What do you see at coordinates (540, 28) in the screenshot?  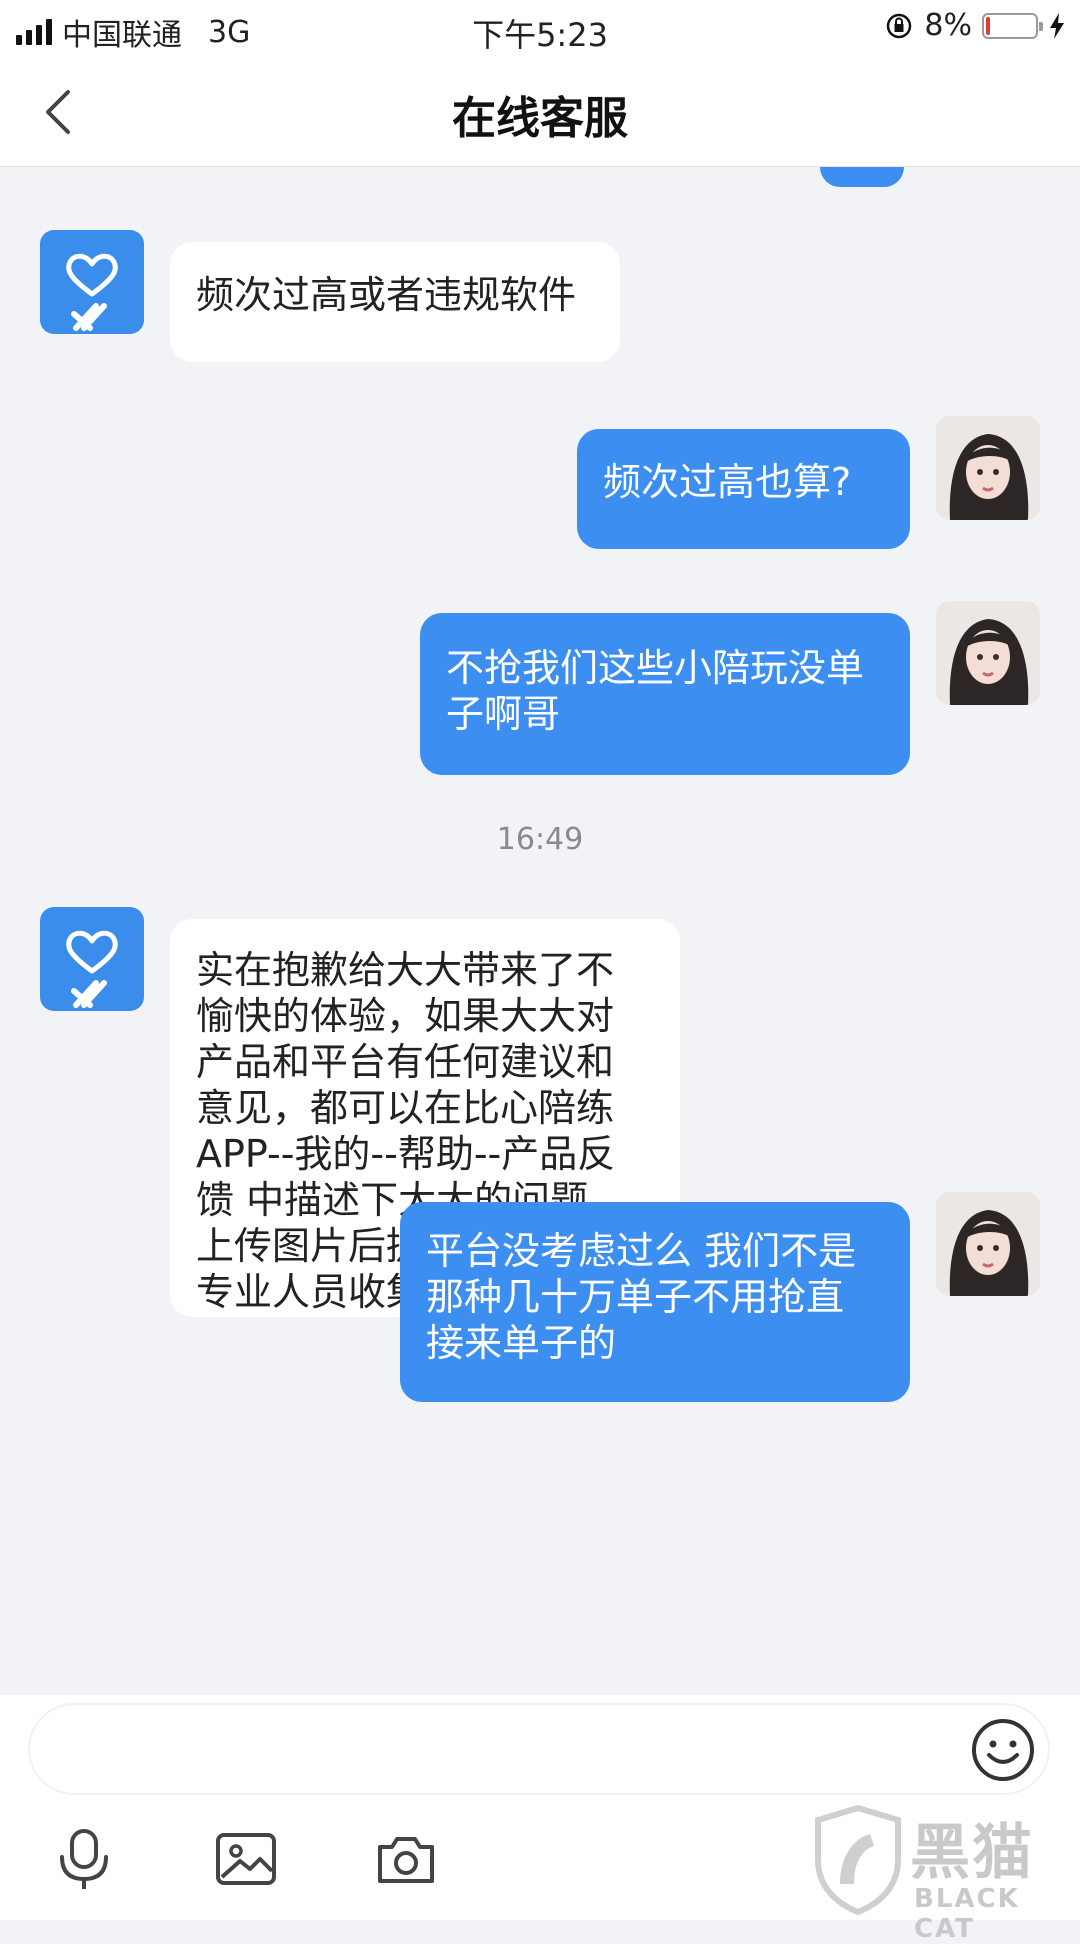 I see `status-bar: 中国联通 3G 下午5:23 8%` at bounding box center [540, 28].